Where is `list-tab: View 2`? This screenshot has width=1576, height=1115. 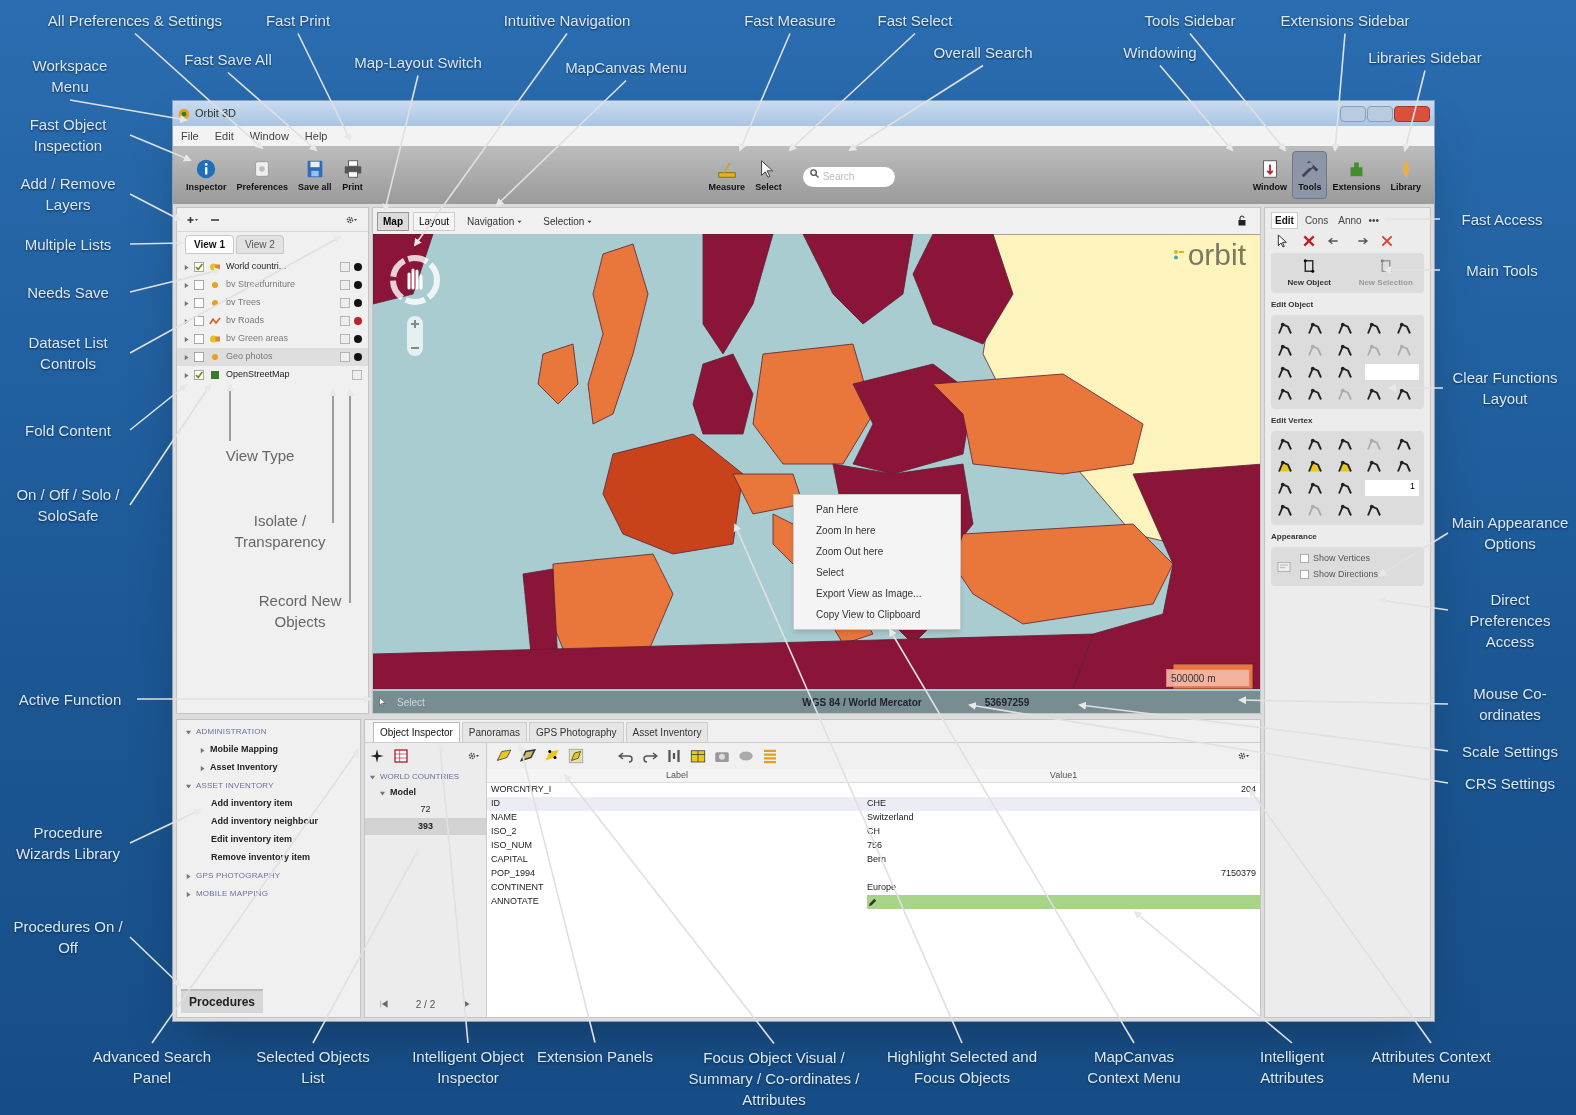
list-tab: View 2 is located at coordinates (259, 244).